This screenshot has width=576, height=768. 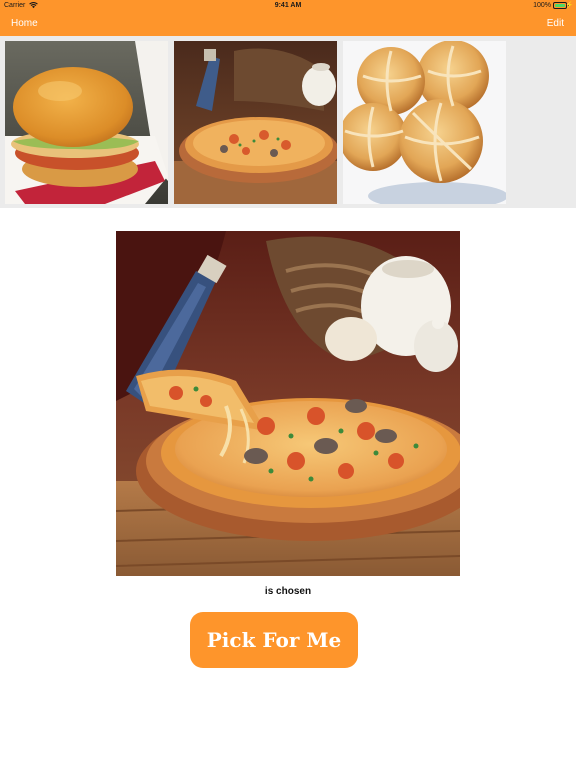 What do you see at coordinates (288, 591) in the screenshot?
I see `chosen-label: is chosen` at bounding box center [288, 591].